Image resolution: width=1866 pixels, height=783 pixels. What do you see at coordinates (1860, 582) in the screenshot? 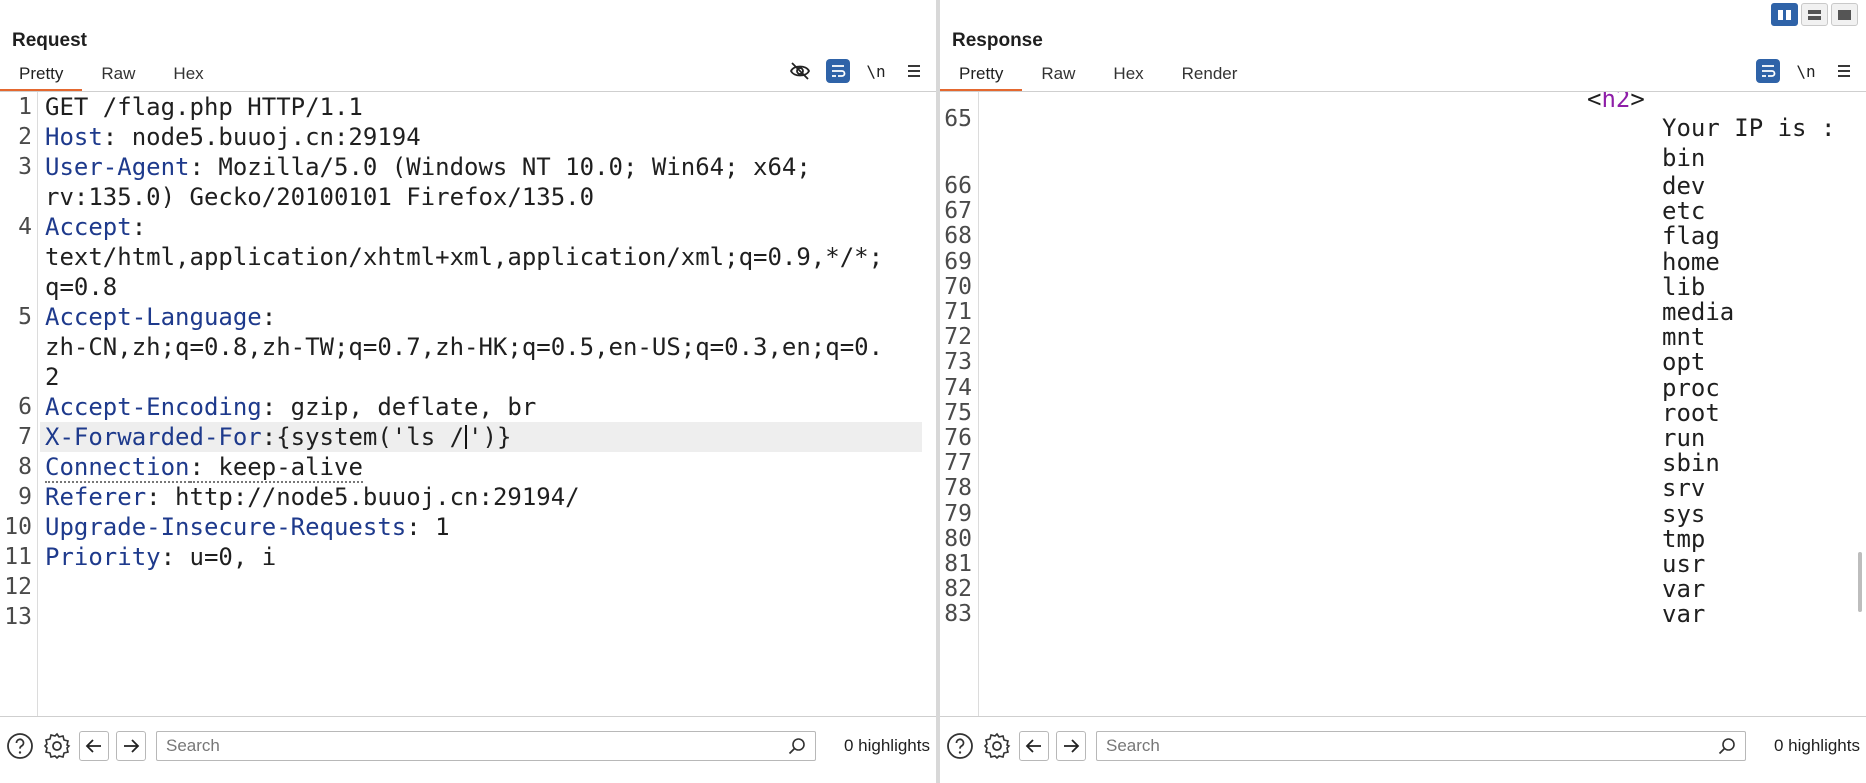
I see `scroll-thumb` at bounding box center [1860, 582].